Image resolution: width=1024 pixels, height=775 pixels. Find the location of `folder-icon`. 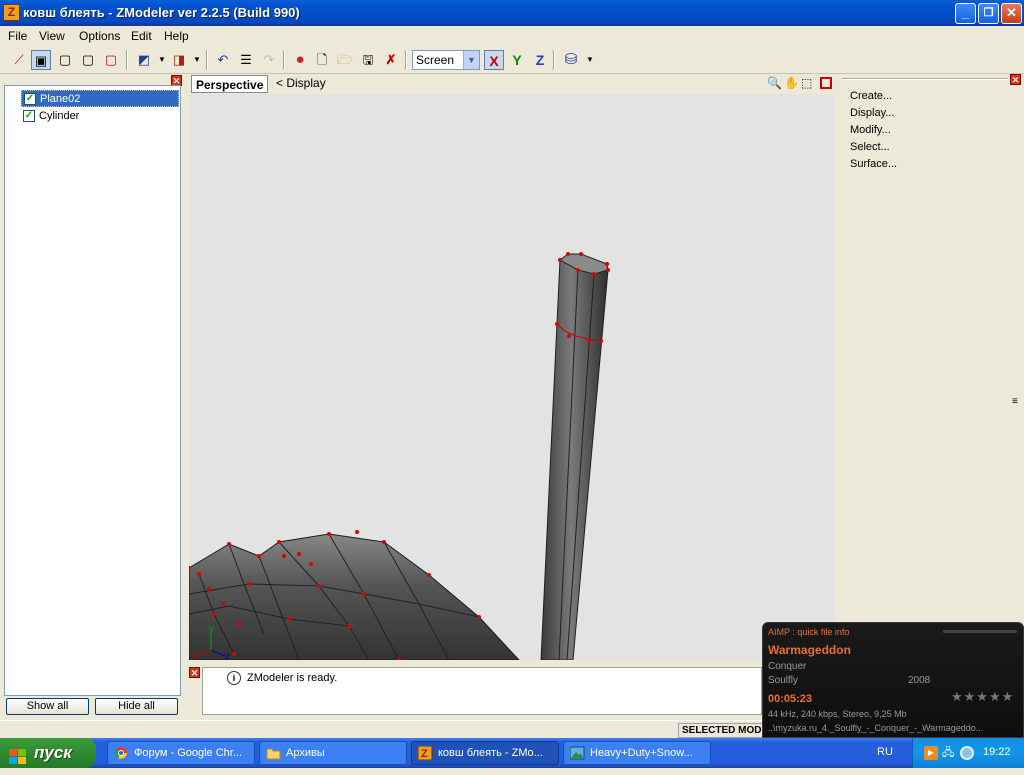

folder-icon is located at coordinates (273, 753).